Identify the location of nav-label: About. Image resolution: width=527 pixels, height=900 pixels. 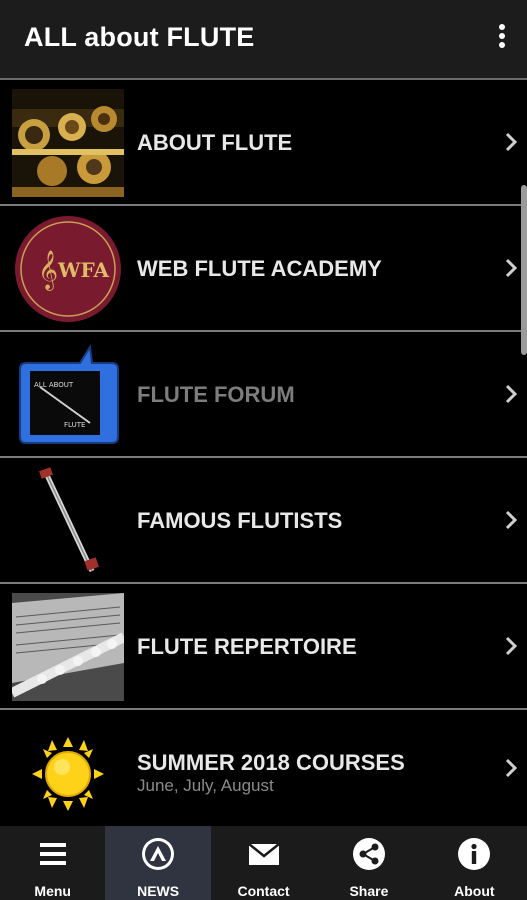
(474, 891).